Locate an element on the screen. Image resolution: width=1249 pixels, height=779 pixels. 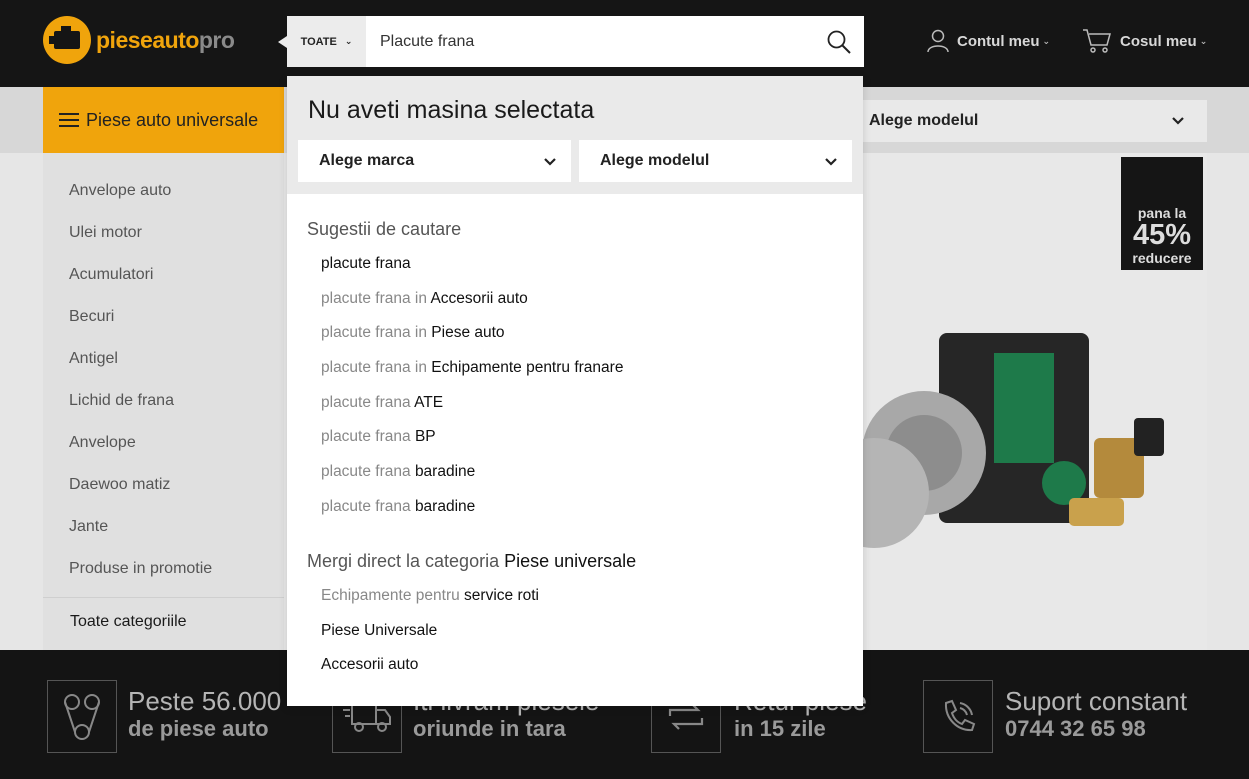
universal-parts-label: Piese auto universale is located at coordinates (172, 119).